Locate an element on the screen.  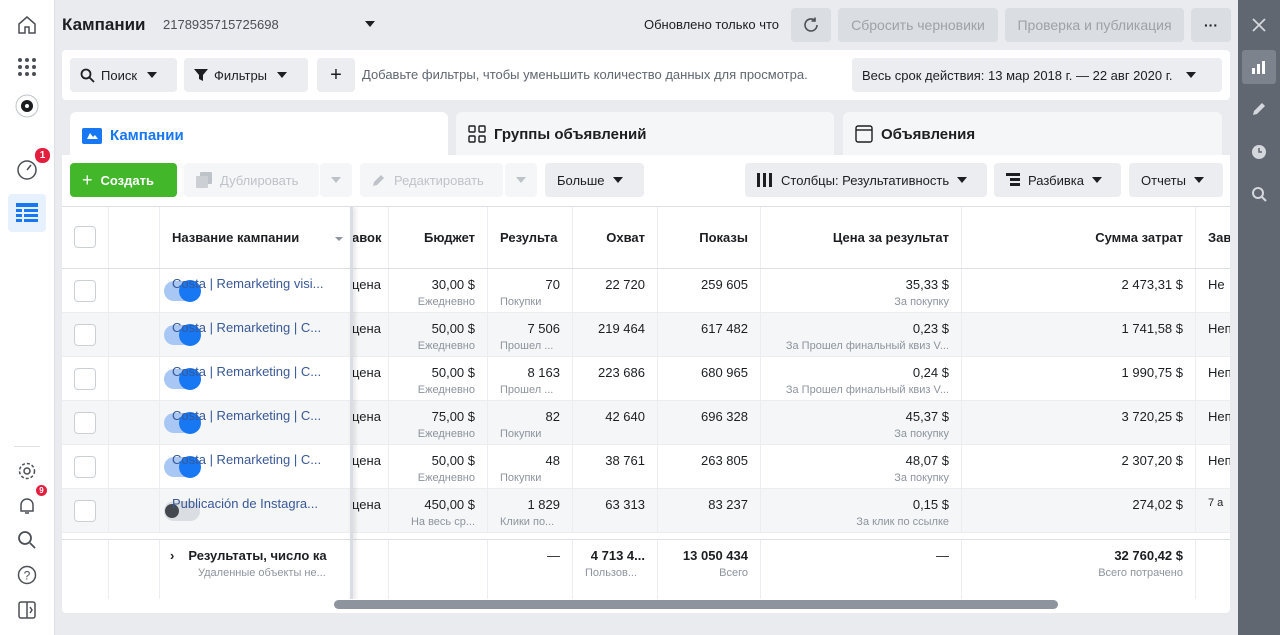
inspect-magnifier-icon is located at coordinates (1259, 194).